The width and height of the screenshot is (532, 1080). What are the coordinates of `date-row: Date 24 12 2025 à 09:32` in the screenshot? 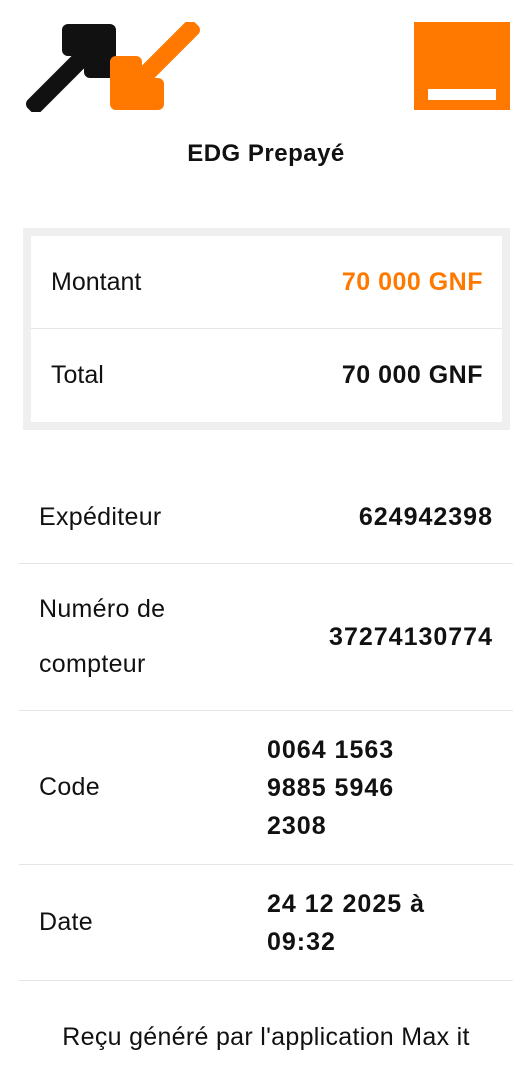 It's located at (266, 923).